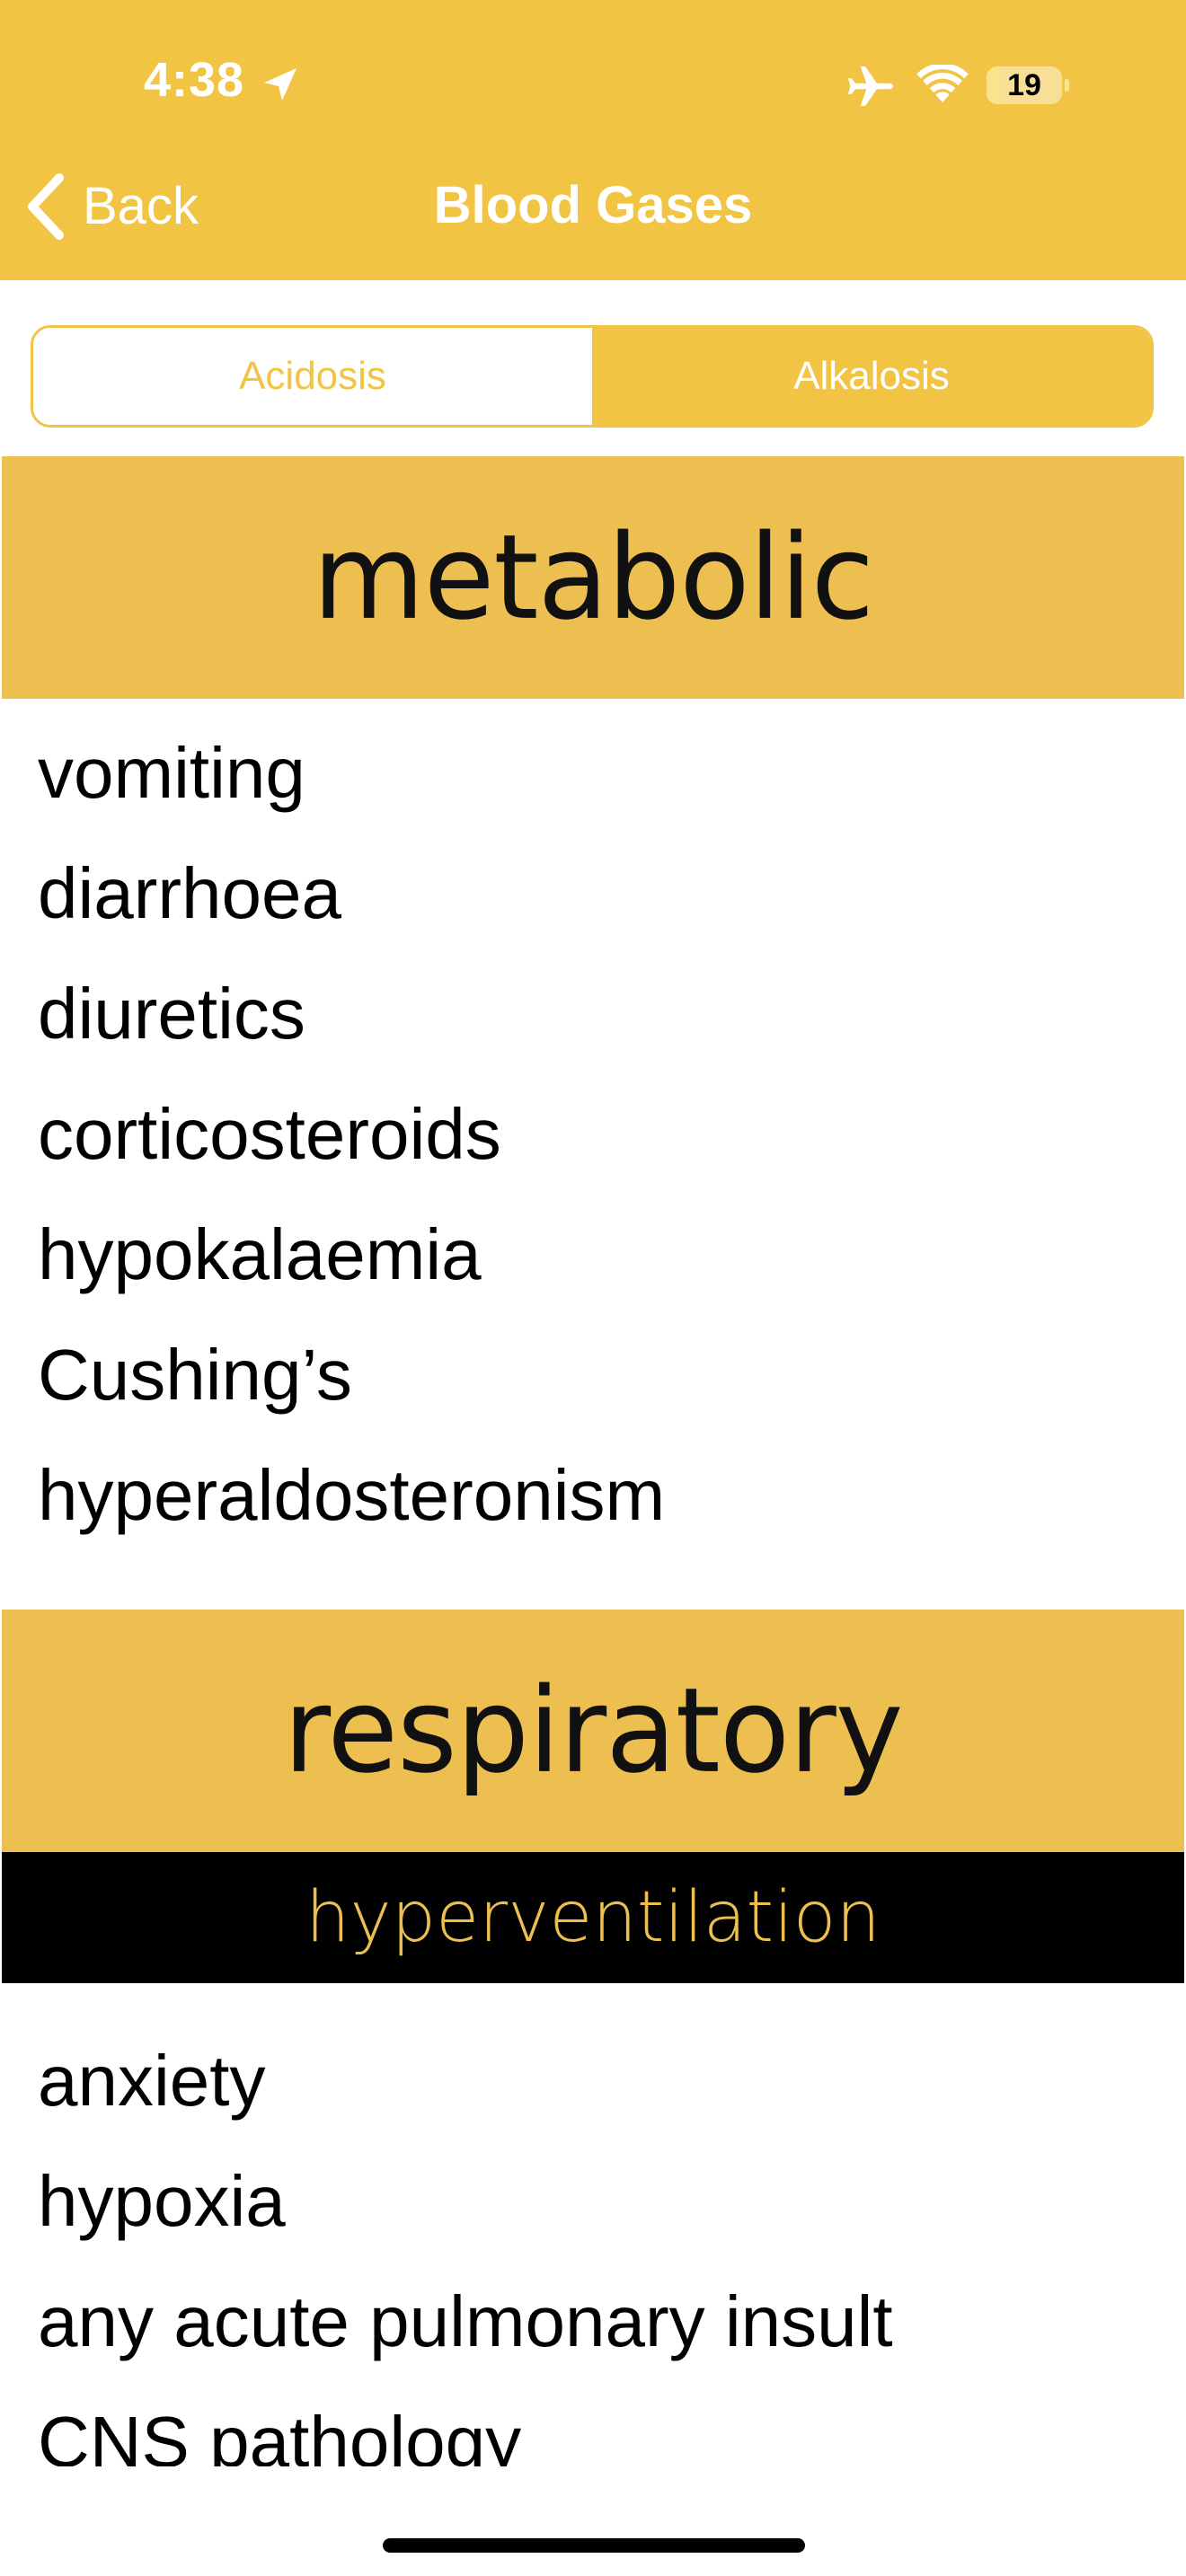 This screenshot has width=1186, height=2576. I want to click on airplane-icon, so click(870, 86).